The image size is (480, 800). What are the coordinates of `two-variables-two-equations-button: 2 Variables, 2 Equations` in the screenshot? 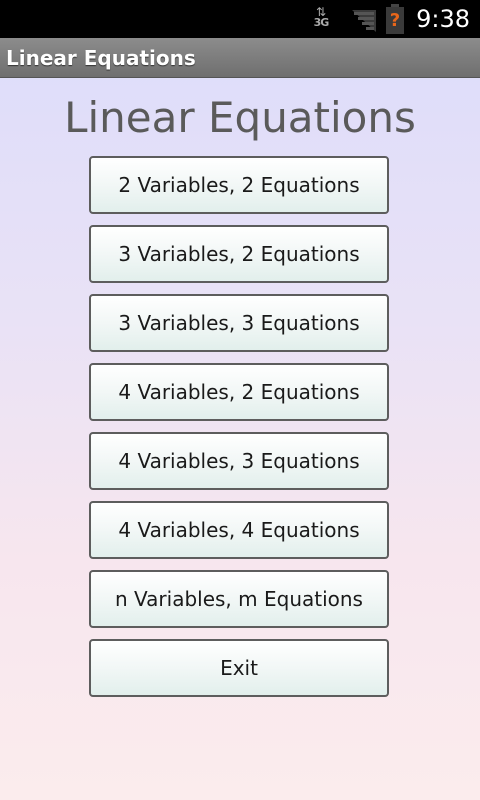 It's located at (239, 185).